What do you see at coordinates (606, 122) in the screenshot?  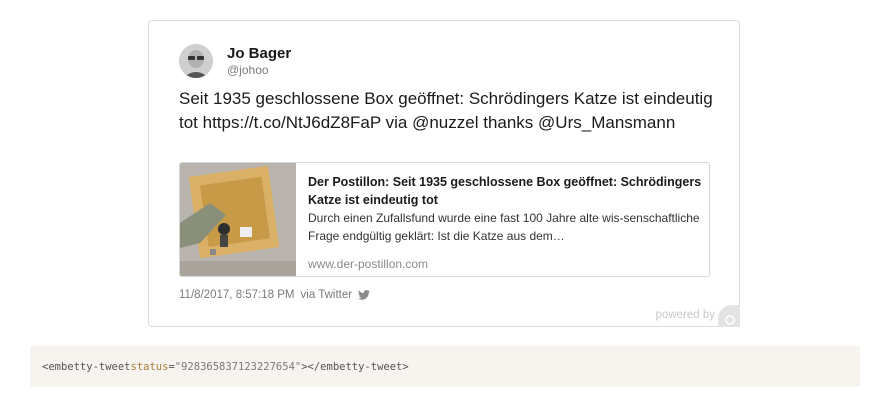 I see `mention-link: @Urs_Mansmann` at bounding box center [606, 122].